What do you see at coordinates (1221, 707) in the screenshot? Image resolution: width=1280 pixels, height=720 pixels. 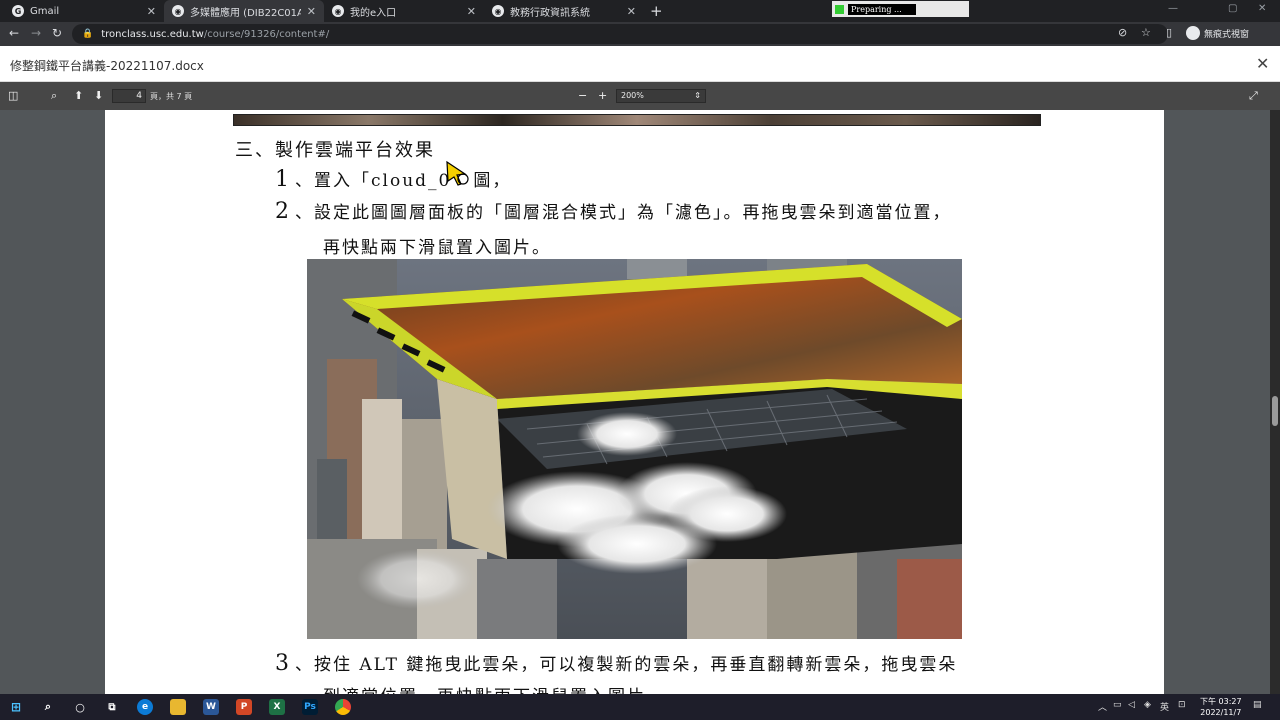 I see `system-clock: 下午 03:27 2022/11/7` at bounding box center [1221, 707].